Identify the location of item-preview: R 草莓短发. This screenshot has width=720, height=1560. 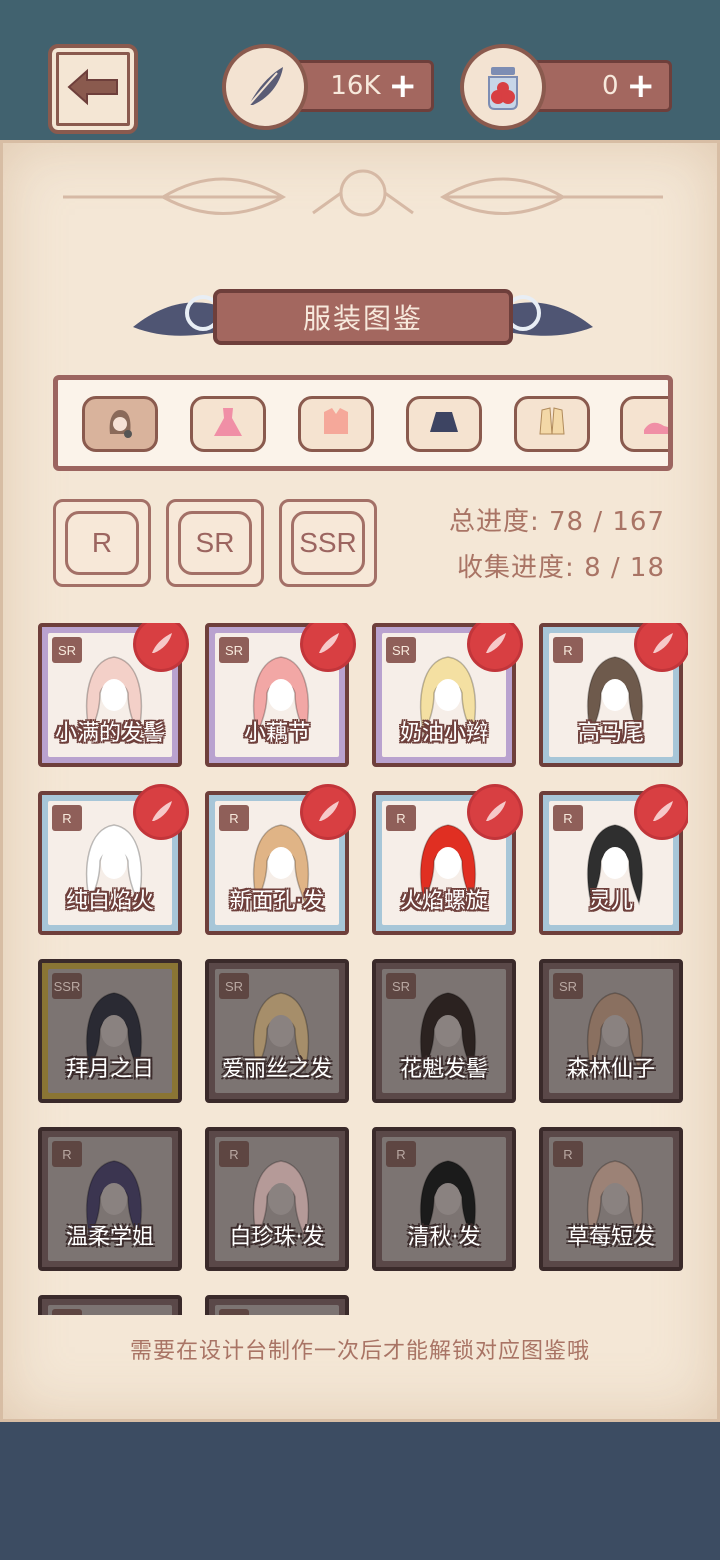
(611, 1199).